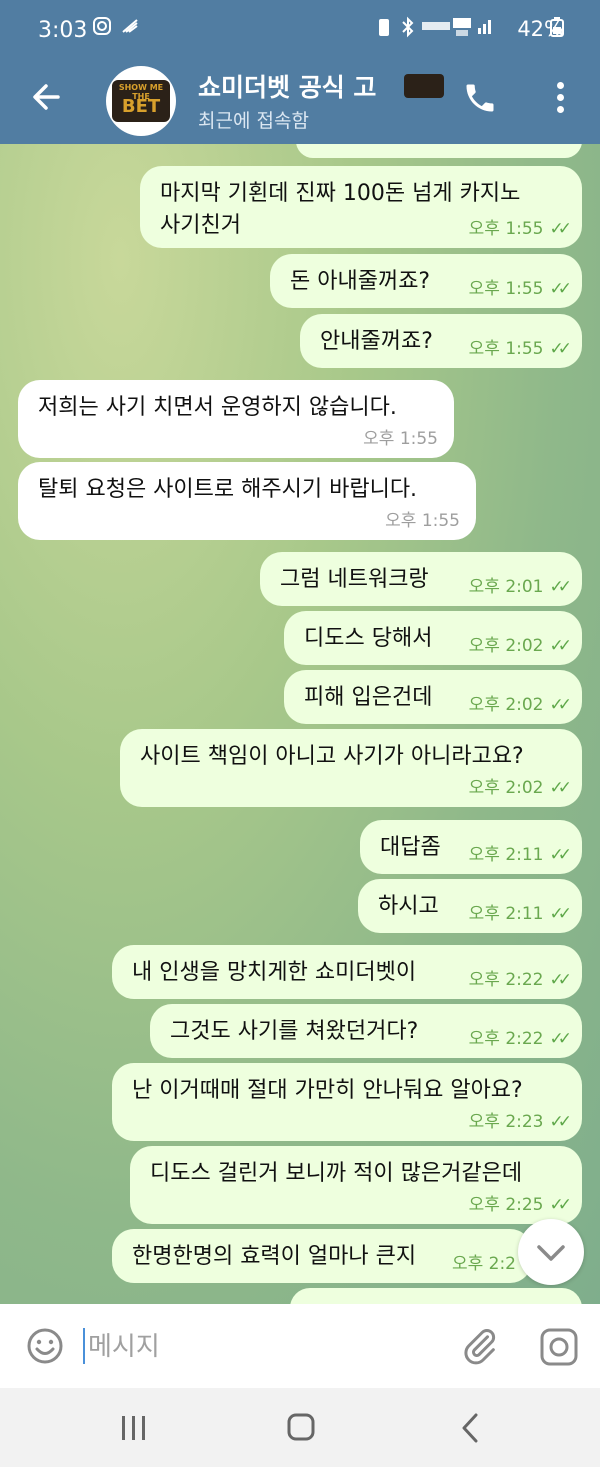  I want to click on signal-icon, so click(486, 28).